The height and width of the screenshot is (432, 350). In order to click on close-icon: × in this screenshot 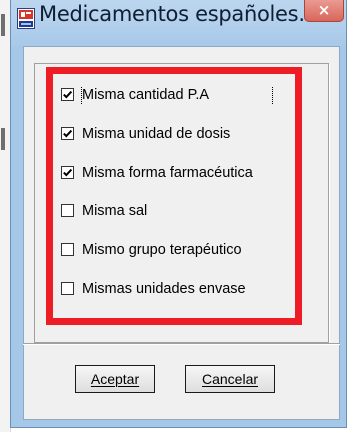, I will do `click(324, 10)`.